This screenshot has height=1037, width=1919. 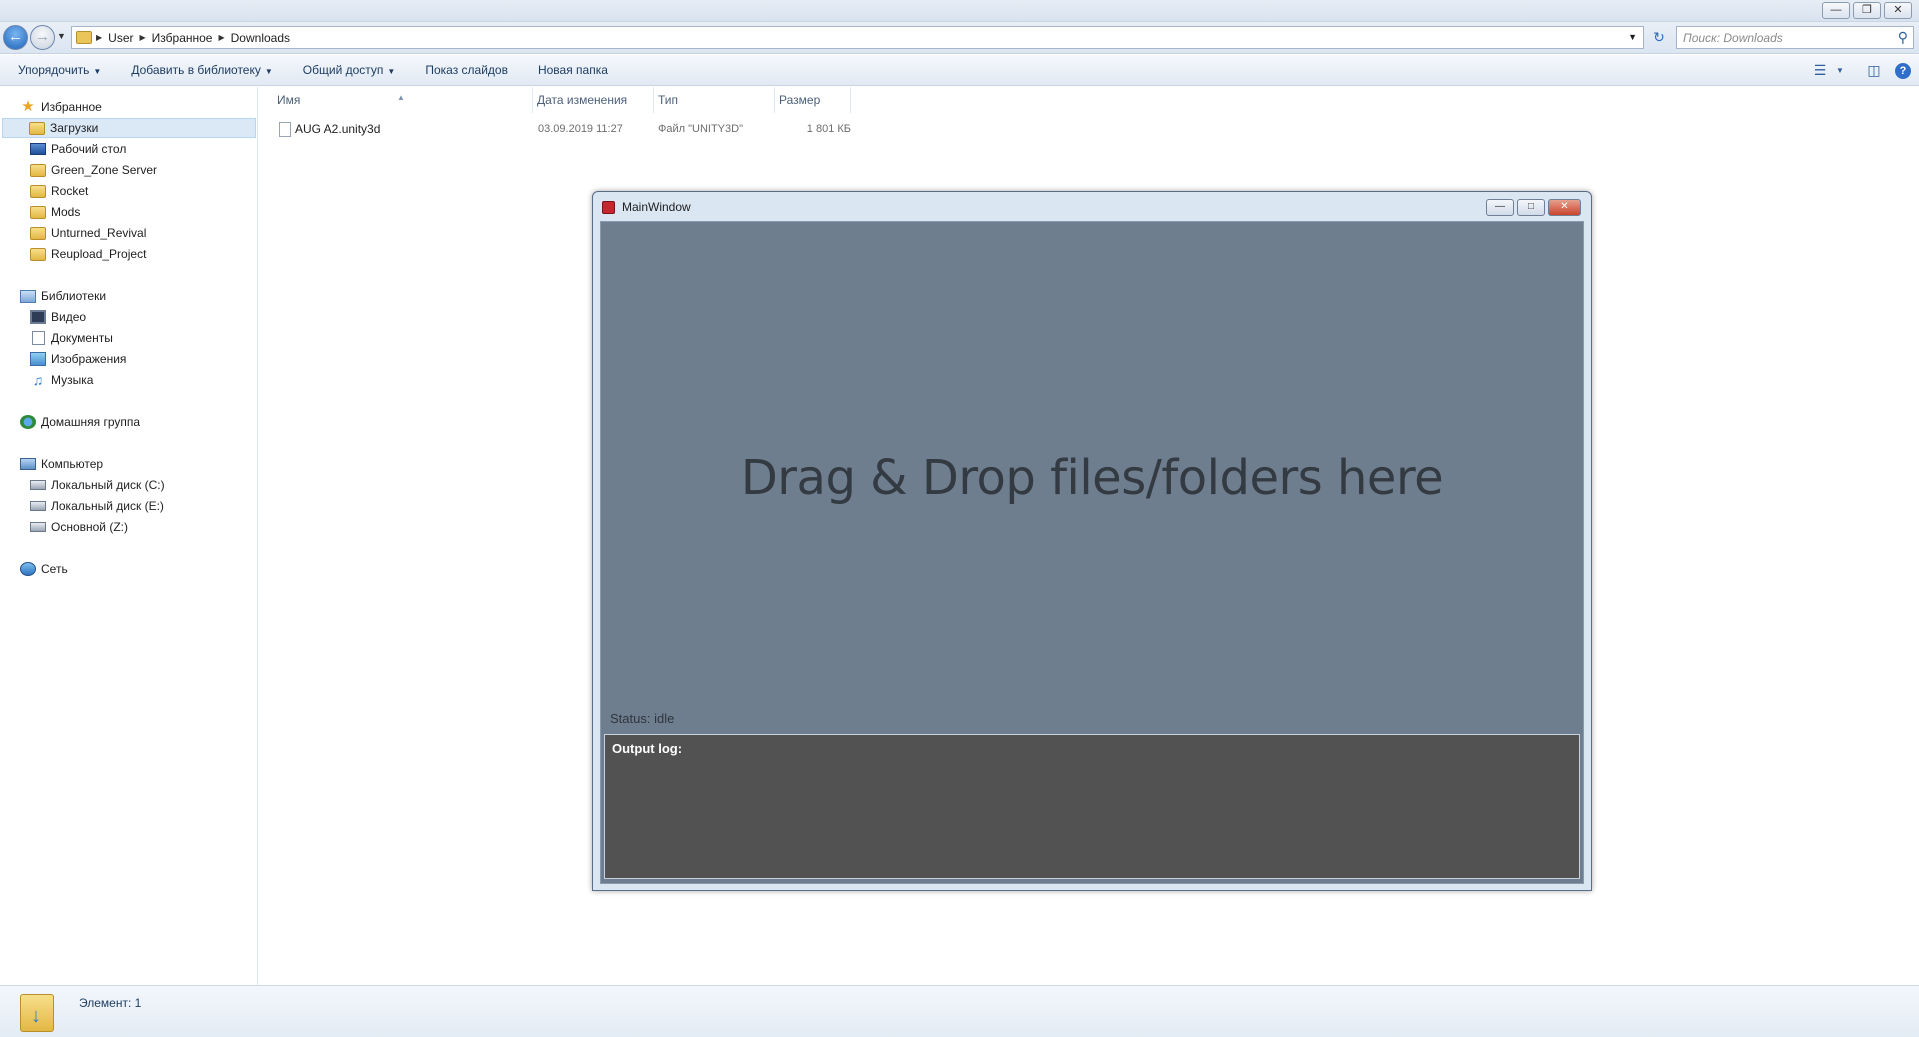 I want to click on organize-label: Упорядочить, so click(x=54, y=70).